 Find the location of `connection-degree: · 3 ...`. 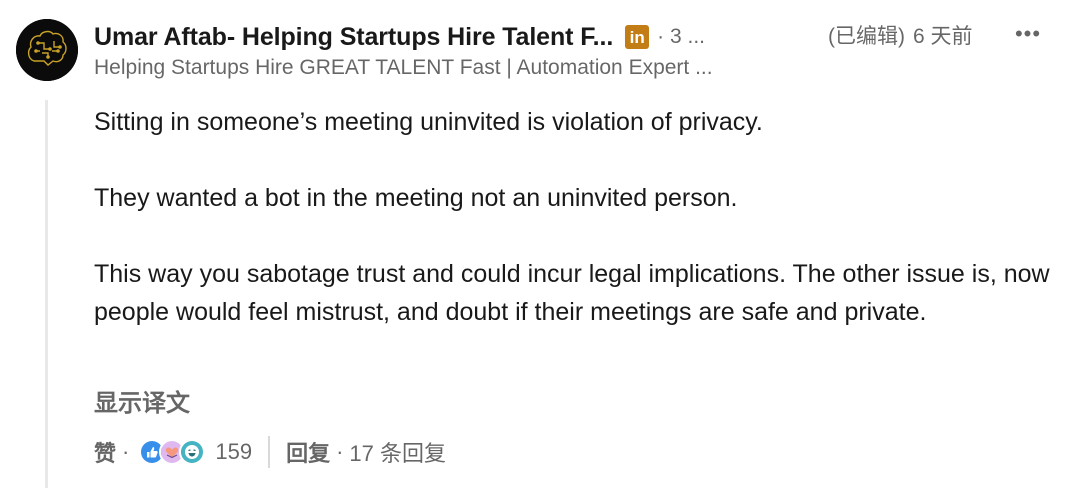

connection-degree: · 3 ... is located at coordinates (681, 36).